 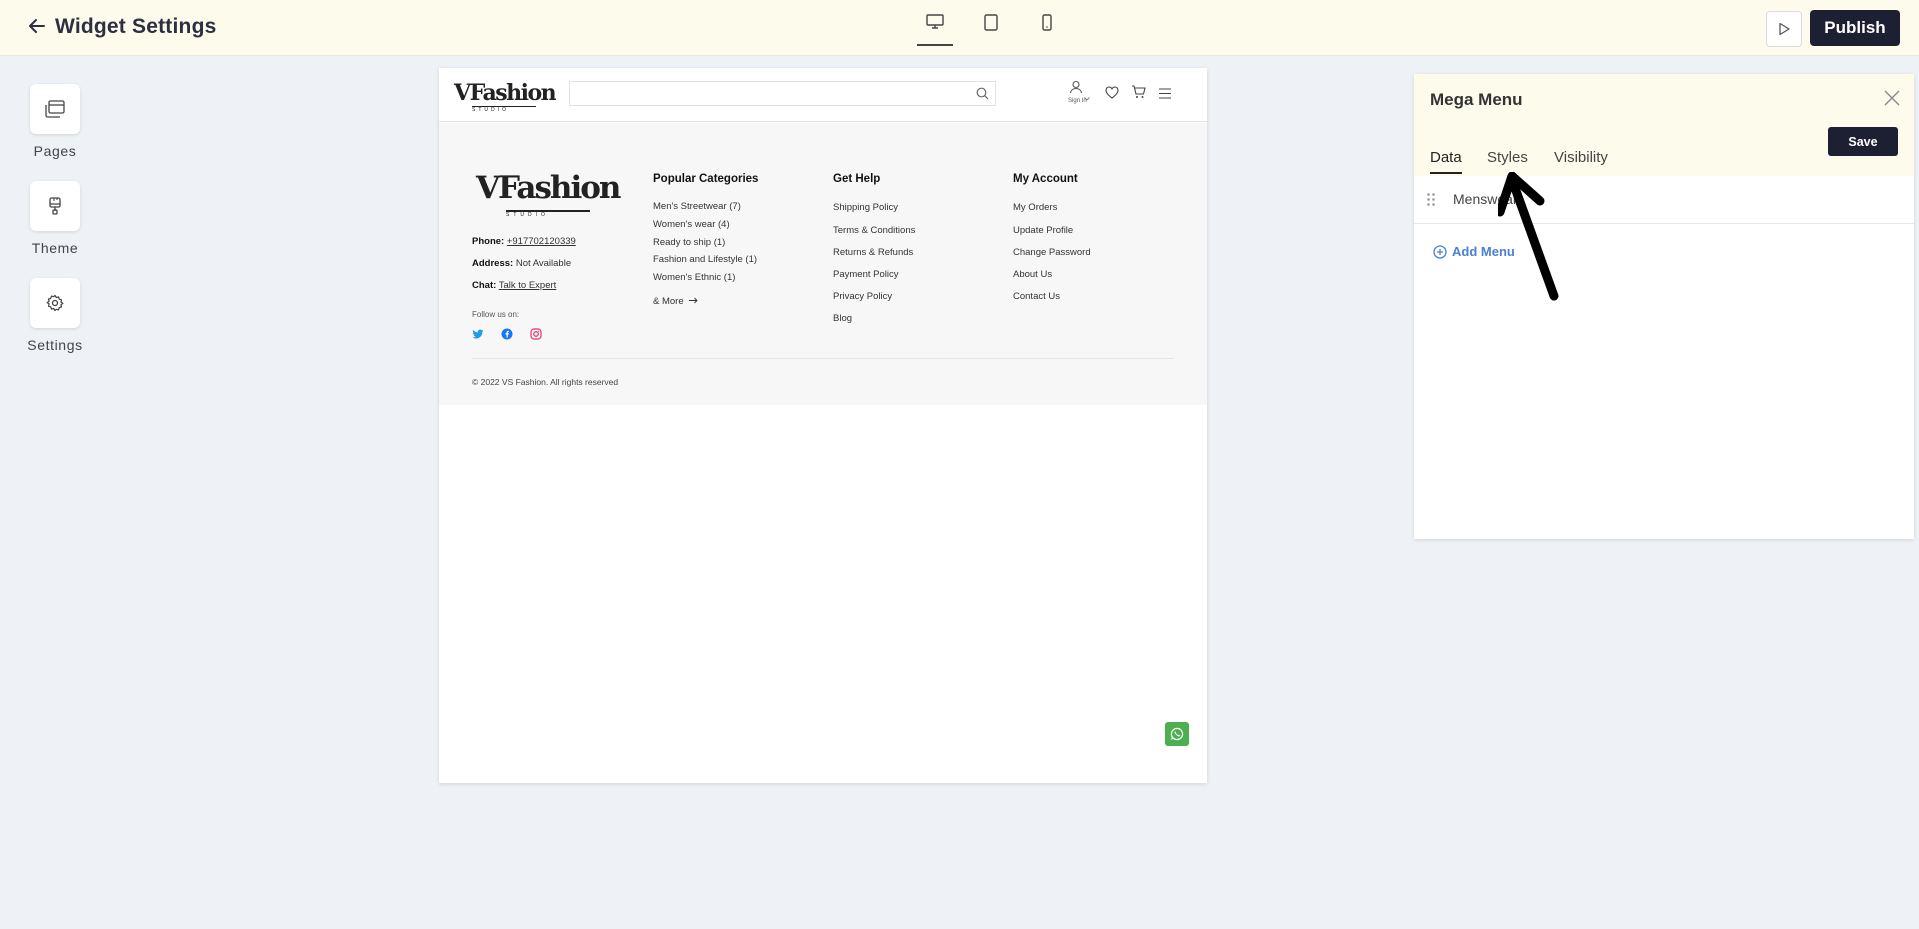 I want to click on footer-link: My Orders, so click(x=1035, y=207).